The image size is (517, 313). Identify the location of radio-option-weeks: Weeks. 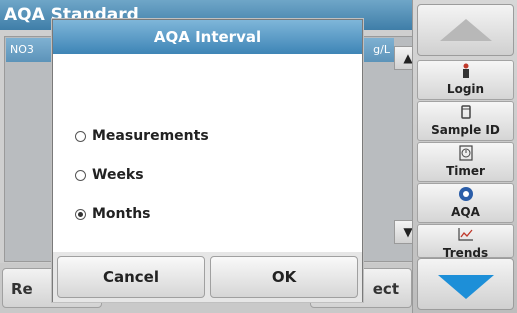
(109, 175).